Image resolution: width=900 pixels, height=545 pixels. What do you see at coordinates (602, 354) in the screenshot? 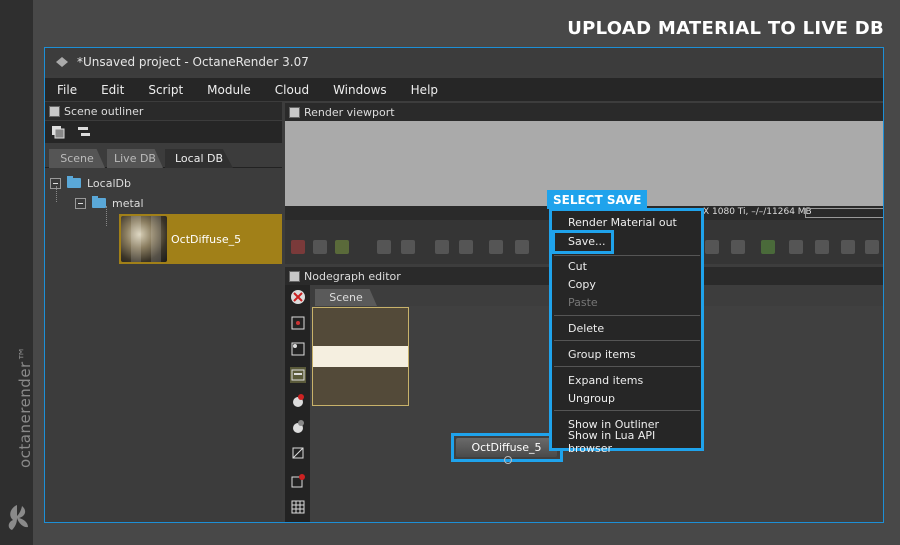
I see `menu-item-group-items: Group items` at bounding box center [602, 354].